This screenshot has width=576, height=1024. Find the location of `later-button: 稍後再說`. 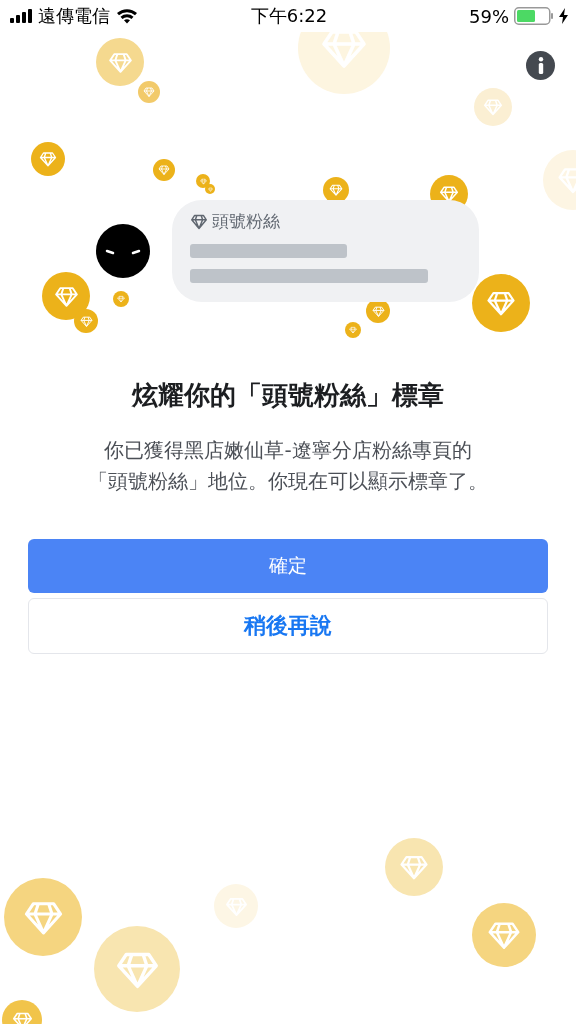

later-button: 稍後再說 is located at coordinates (288, 626).